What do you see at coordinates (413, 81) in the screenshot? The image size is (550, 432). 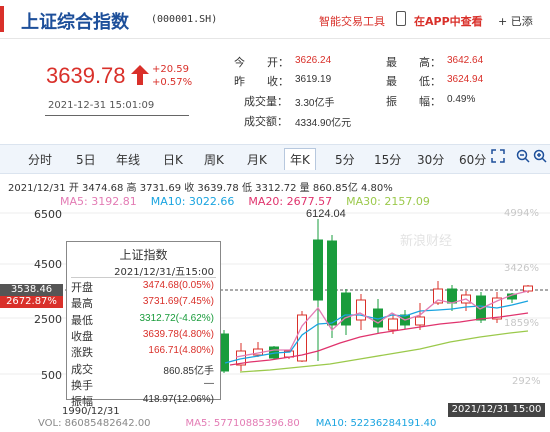 I see `quote-field-label: 最 低：` at bounding box center [413, 81].